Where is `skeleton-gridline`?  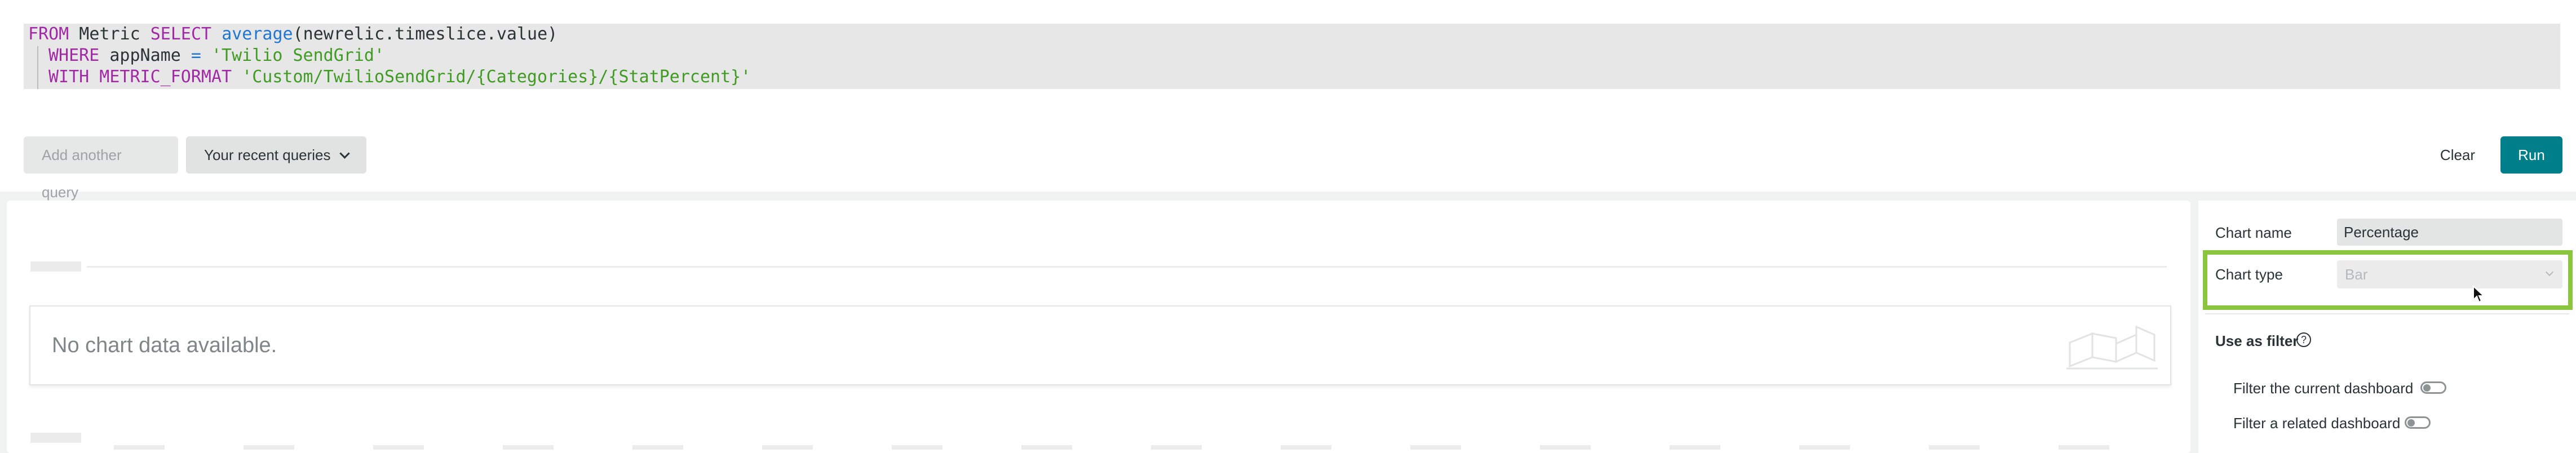
skeleton-gridline is located at coordinates (1127, 267).